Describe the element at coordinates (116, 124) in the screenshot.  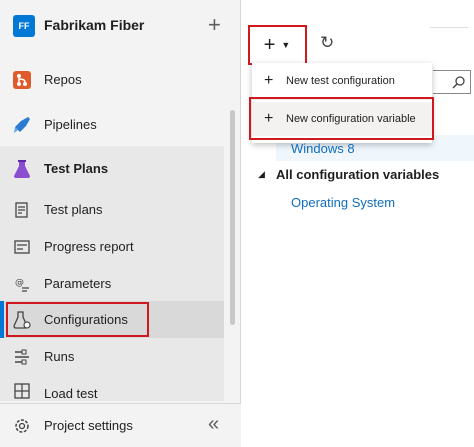
I see `sidebar-item-pipelines: Pipelines` at that location.